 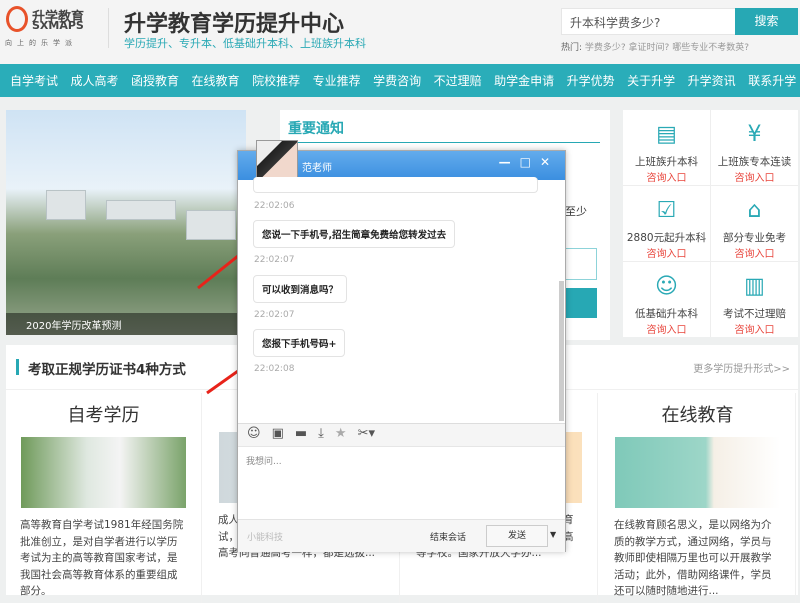 I want to click on service-item: ▤ 上班族升本科 咨询入口, so click(x=666, y=147).